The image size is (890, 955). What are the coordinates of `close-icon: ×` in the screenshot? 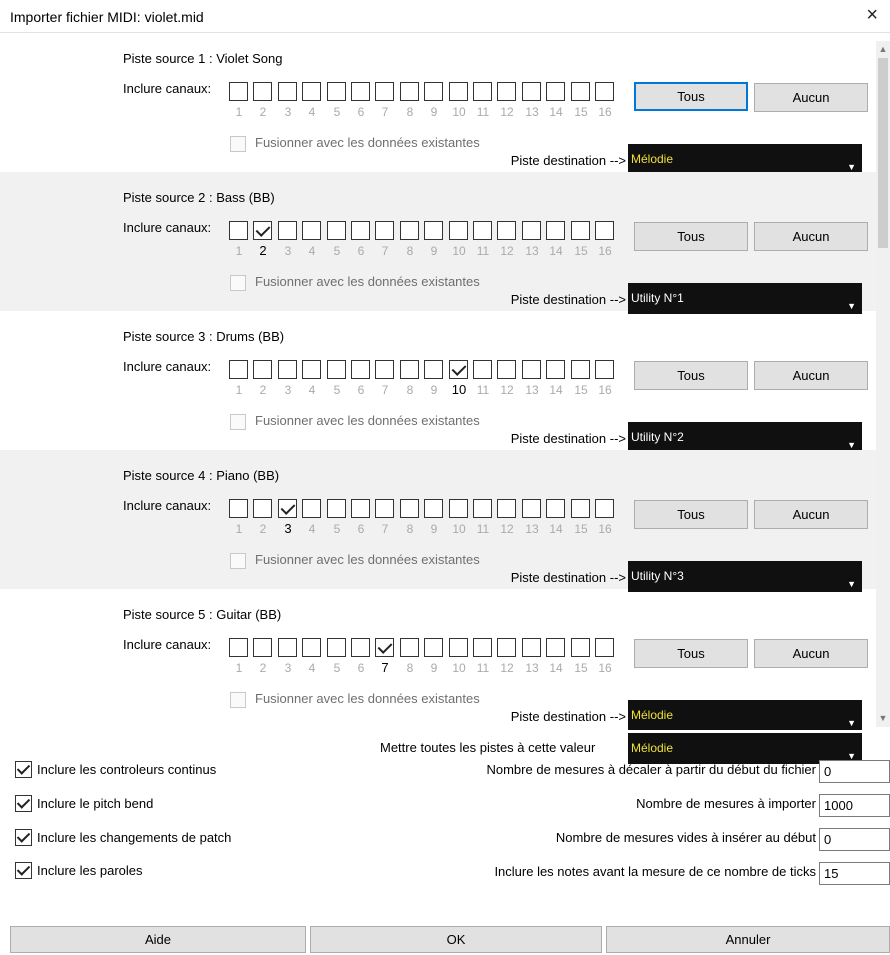 It's located at (872, 15).